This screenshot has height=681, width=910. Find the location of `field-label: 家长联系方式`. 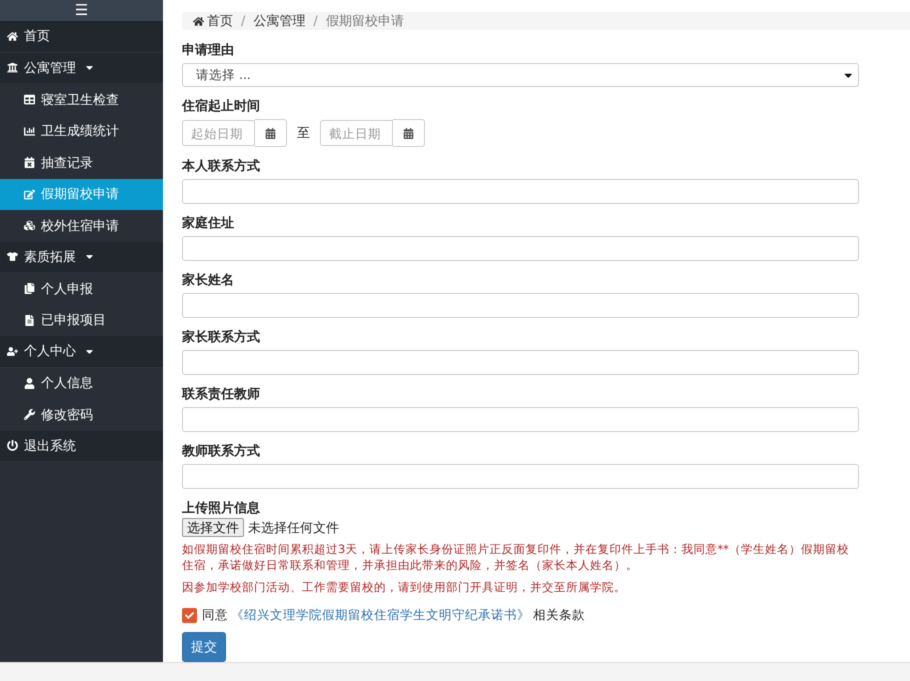

field-label: 家长联系方式 is located at coordinates (221, 338).